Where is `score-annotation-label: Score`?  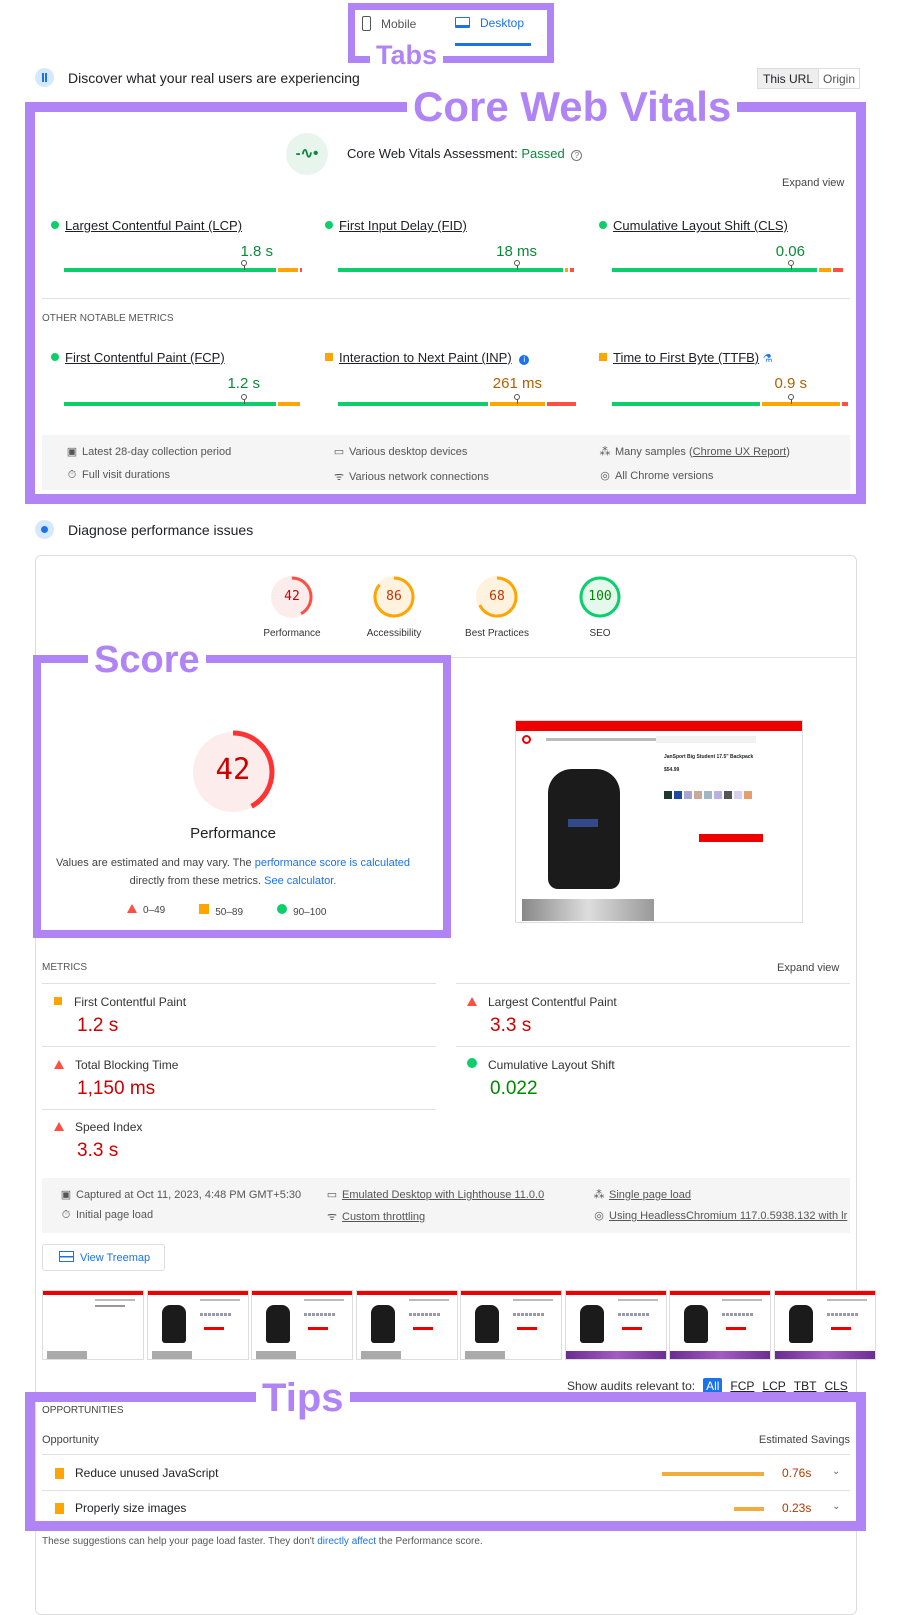 score-annotation-label: Score is located at coordinates (147, 660).